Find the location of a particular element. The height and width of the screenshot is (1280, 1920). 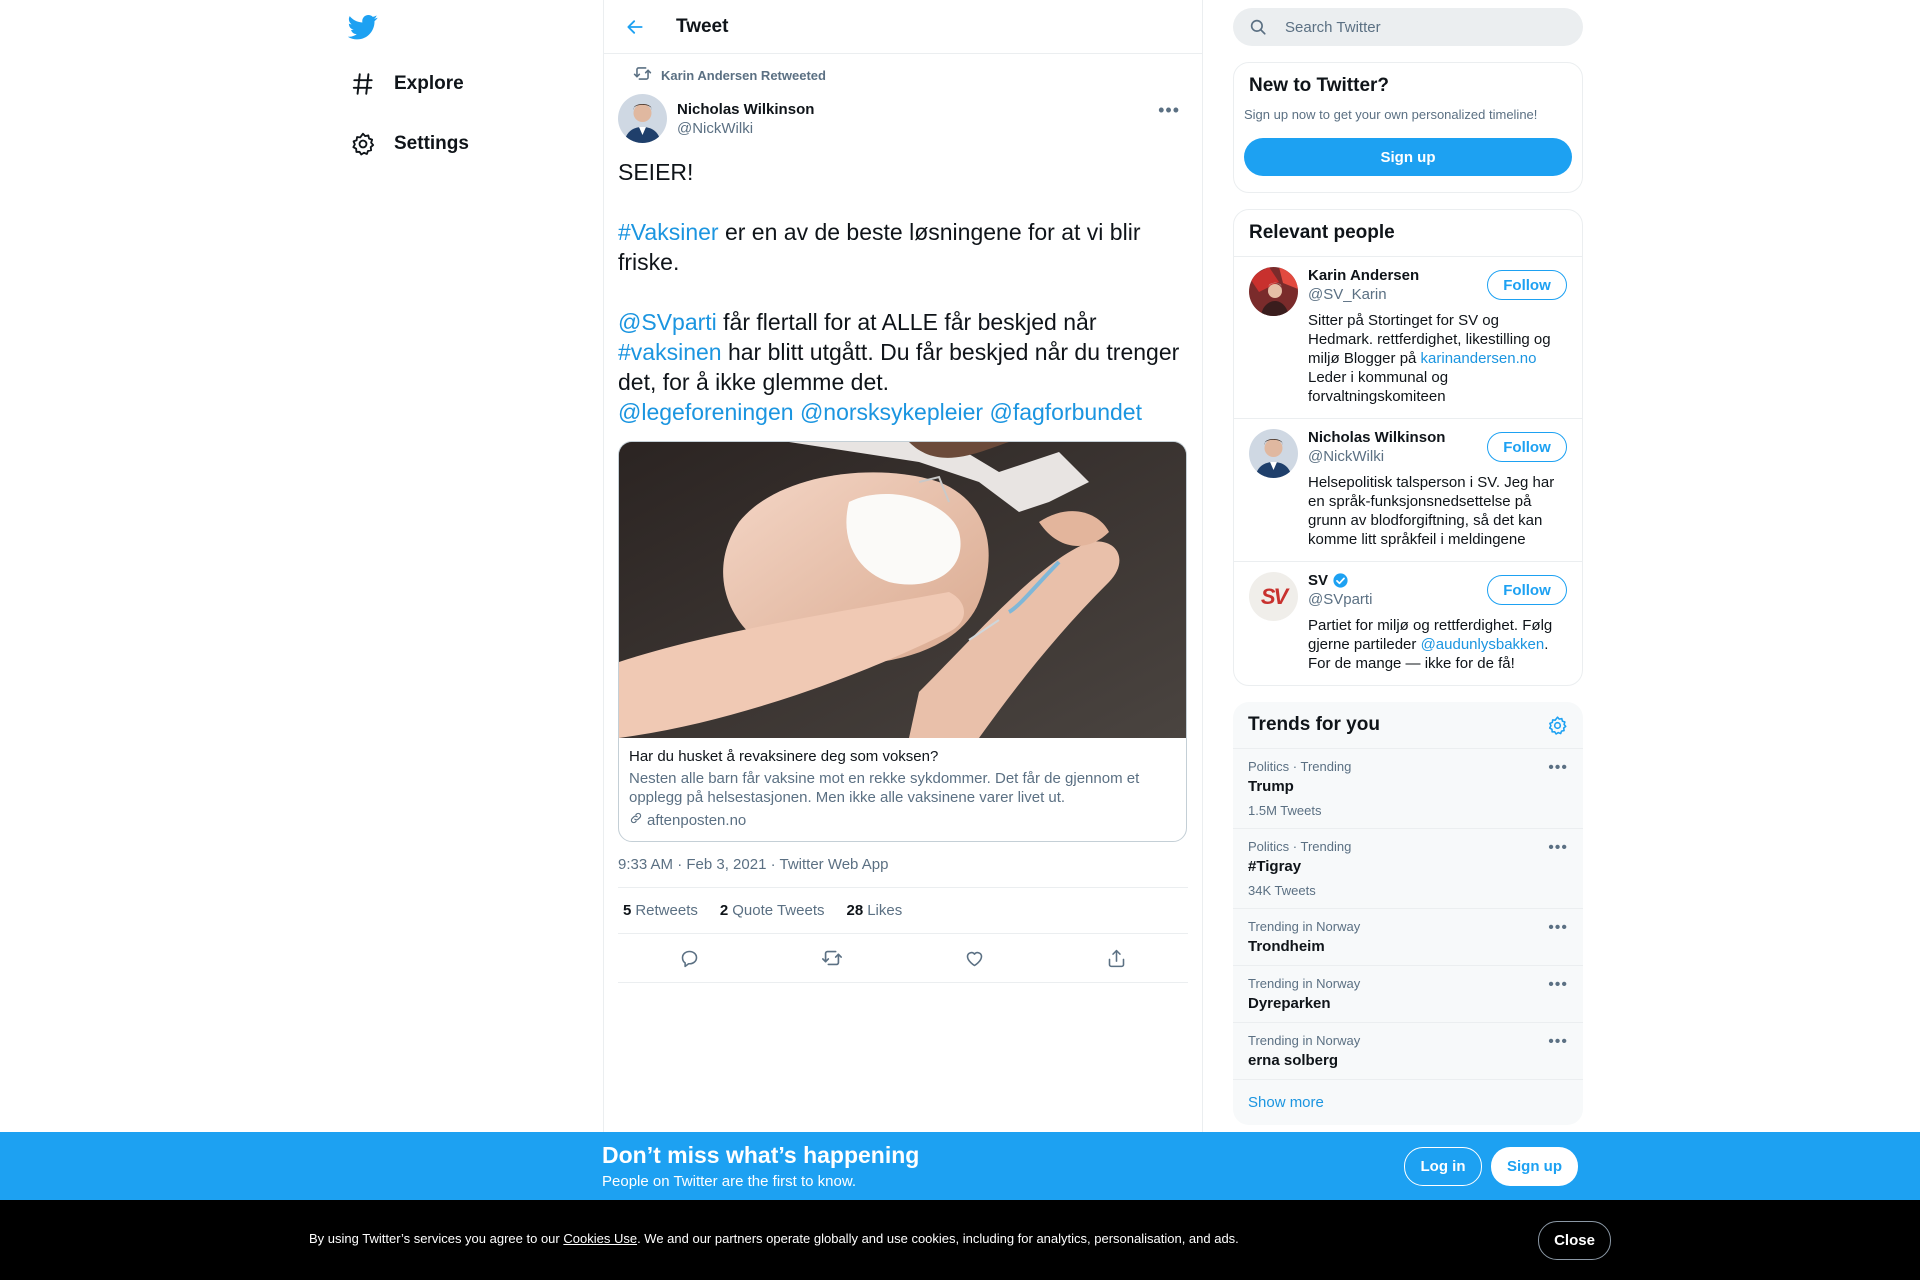

hash-icon is located at coordinates (363, 84).